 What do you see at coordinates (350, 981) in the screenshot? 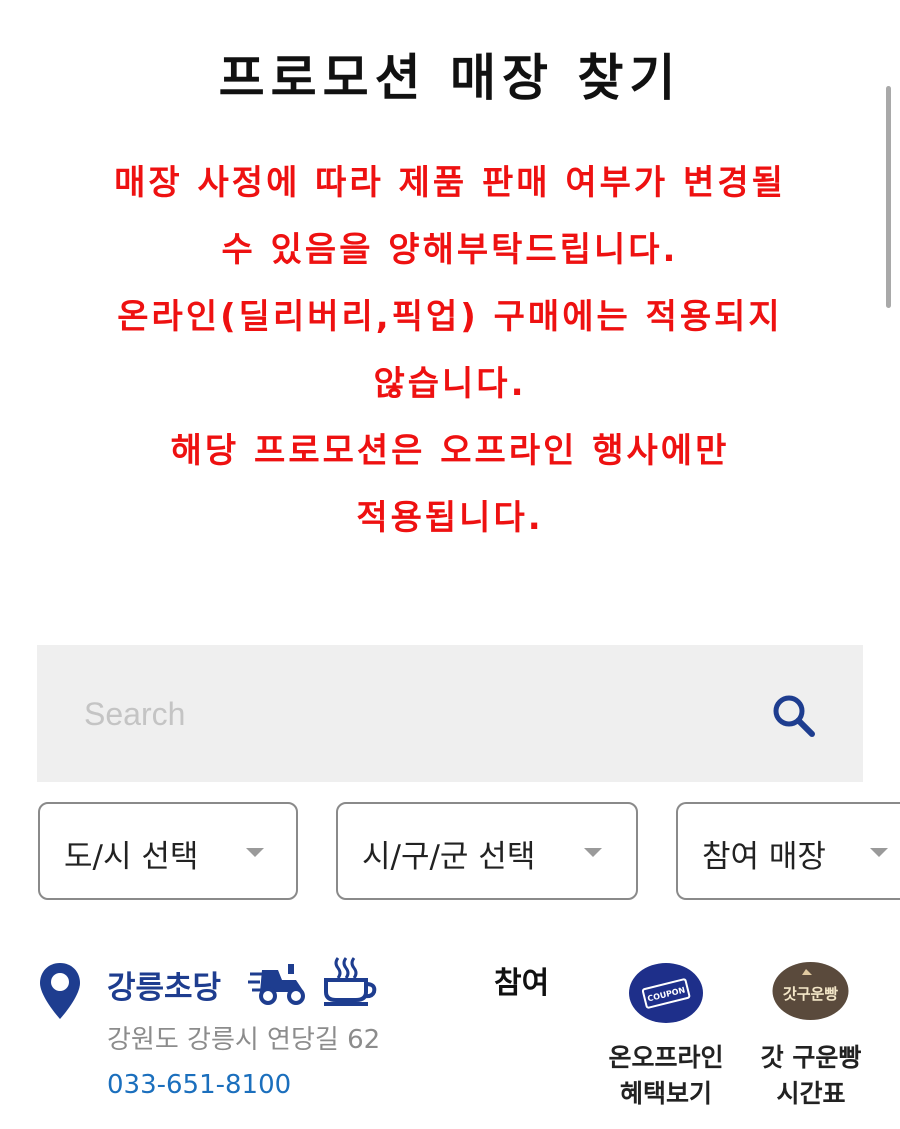
I see `coffee-icon` at bounding box center [350, 981].